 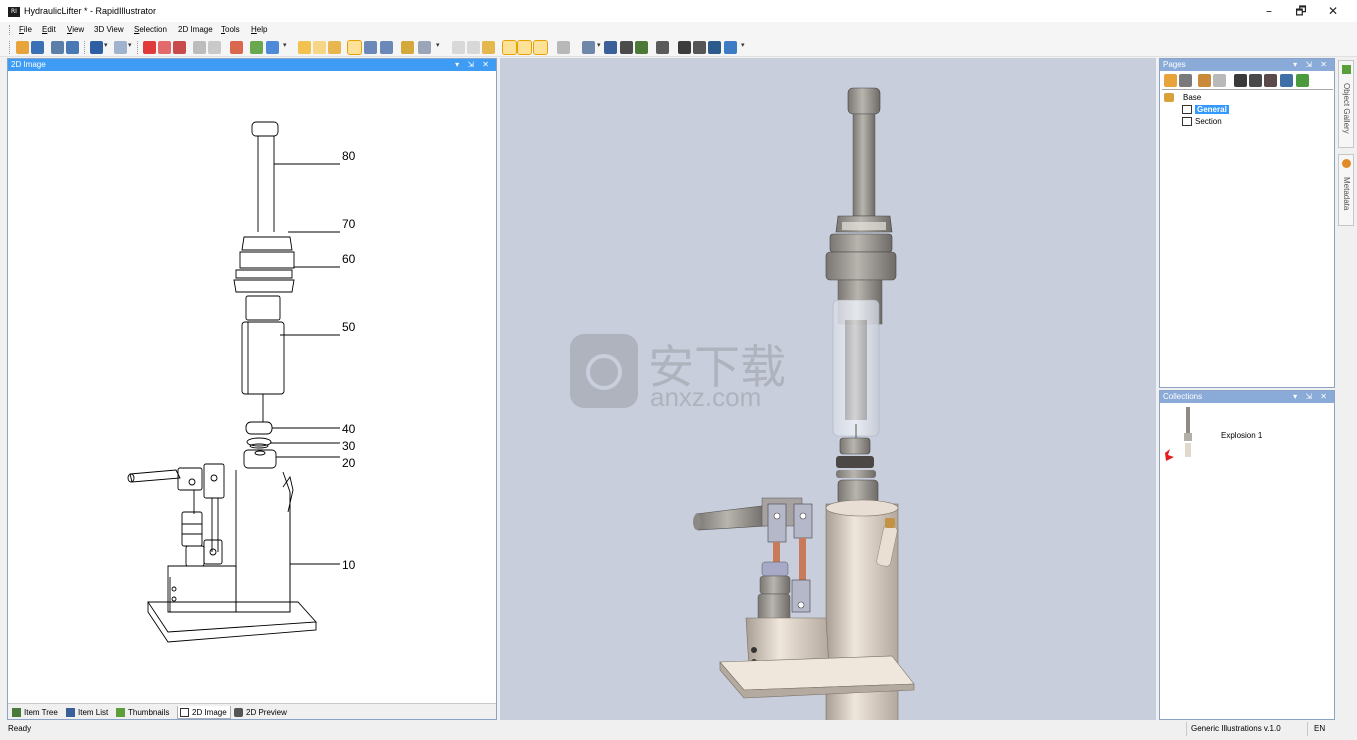 I want to click on callout-10: 10, so click(x=349, y=565).